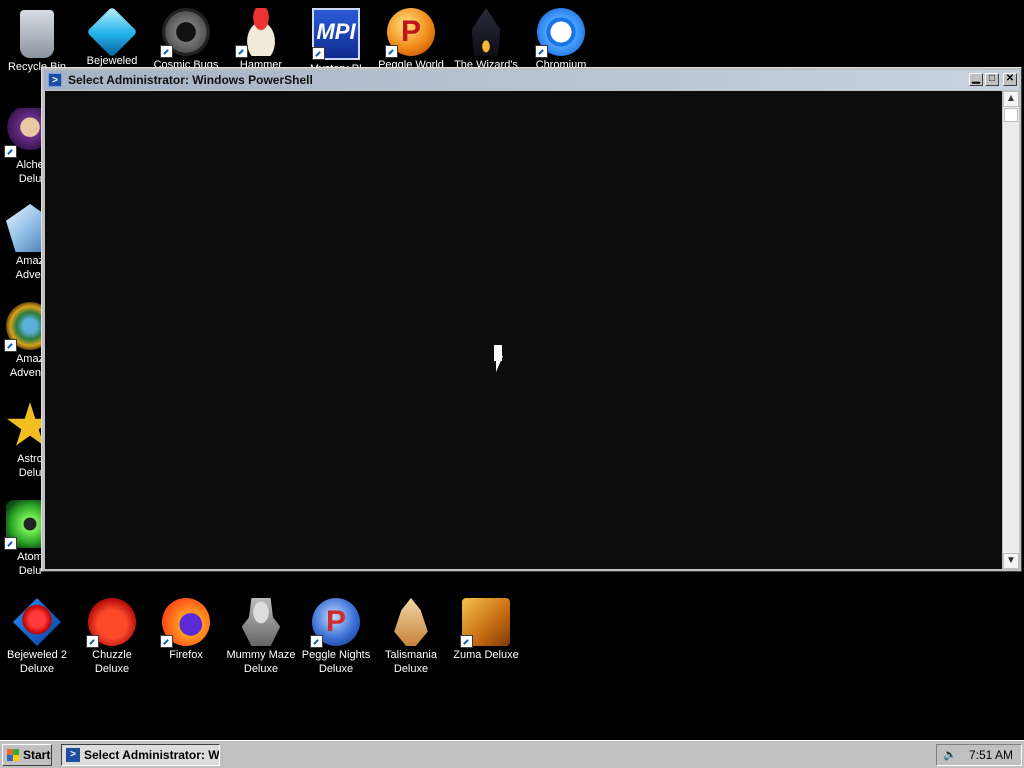 Image resolution: width=1024 pixels, height=768 pixels. I want to click on desktop-icon-mystery-pi: MPI Mystery PI, so click(336, 40).